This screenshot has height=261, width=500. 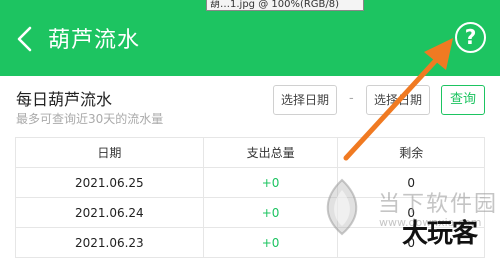 What do you see at coordinates (94, 40) in the screenshot?
I see `page-title: 葫芦流水` at bounding box center [94, 40].